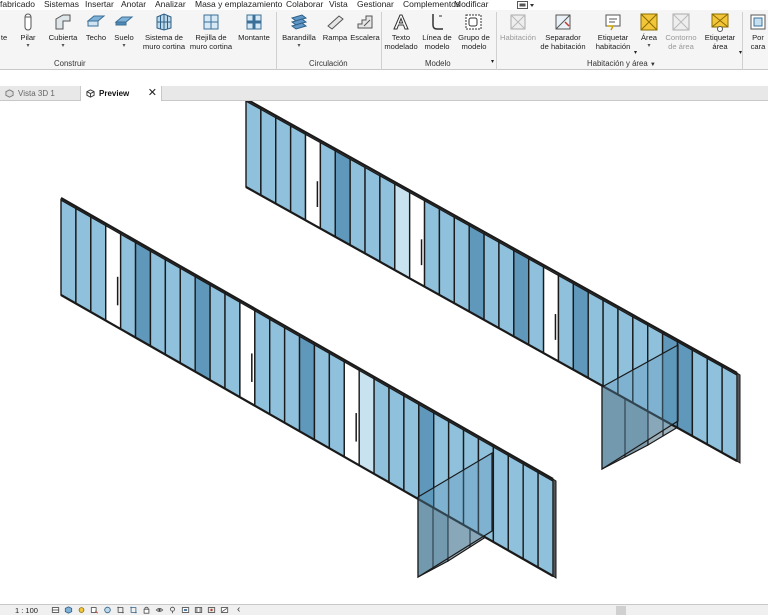  Describe the element at coordinates (40, 93) in the screenshot. I see `tab-vista-3d-1: Vista 3D 1` at that location.